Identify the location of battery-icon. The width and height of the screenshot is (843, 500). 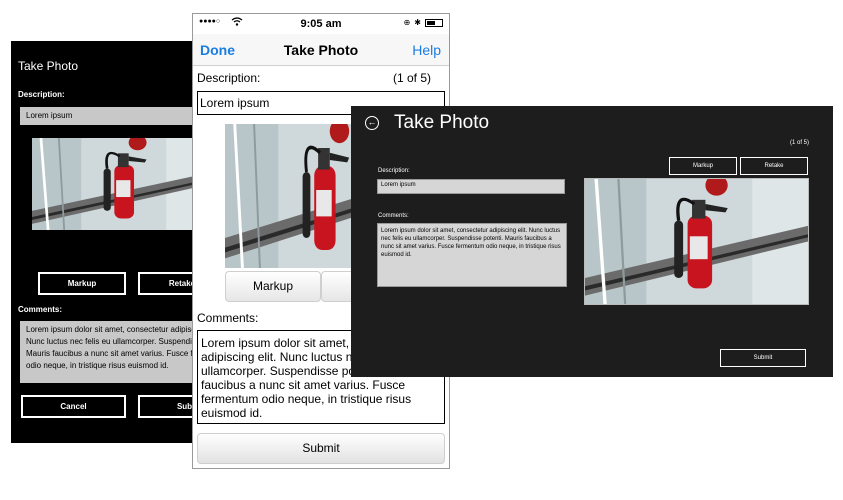
(434, 22).